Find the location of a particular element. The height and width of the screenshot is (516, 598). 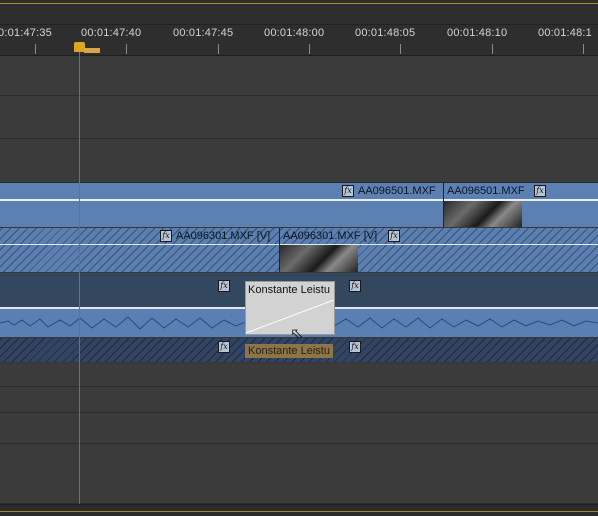

timeline-scrollbar is located at coordinates (299, 510).